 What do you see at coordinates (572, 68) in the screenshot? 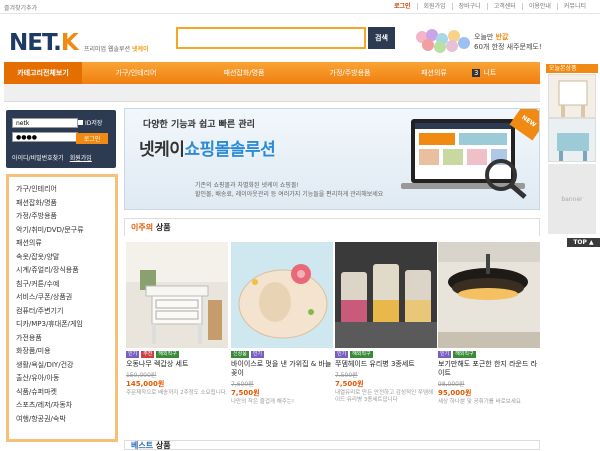
I see `recently-viewed-title: 오늘본상품` at bounding box center [572, 68].